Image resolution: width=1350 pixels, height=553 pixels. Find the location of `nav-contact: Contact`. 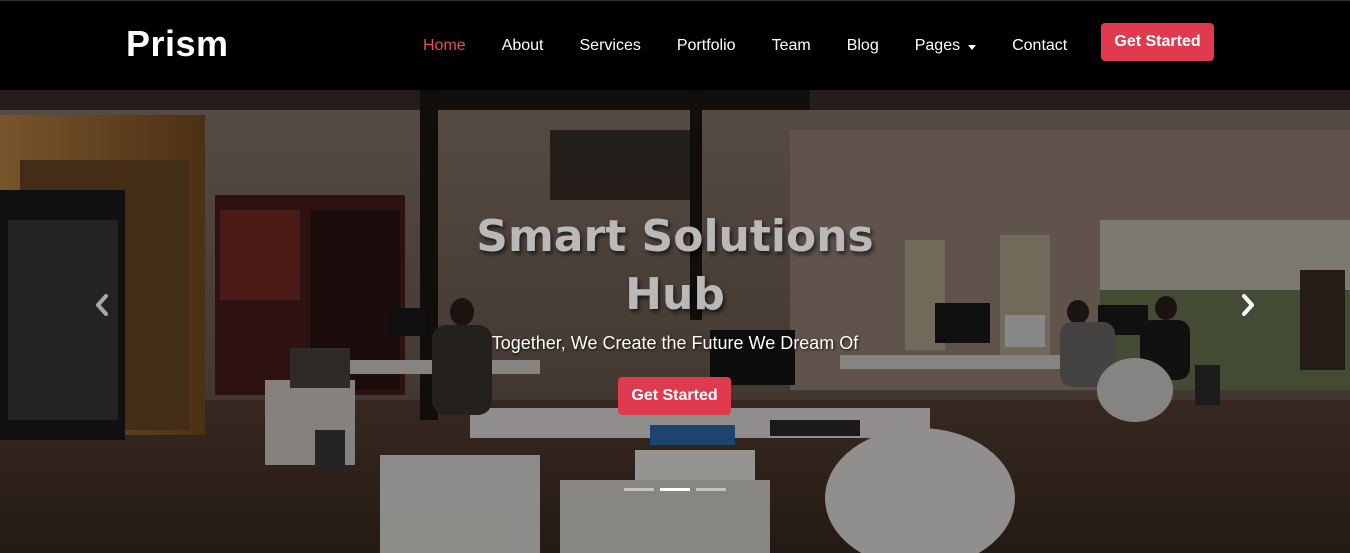

nav-contact: Contact is located at coordinates (1039, 46).